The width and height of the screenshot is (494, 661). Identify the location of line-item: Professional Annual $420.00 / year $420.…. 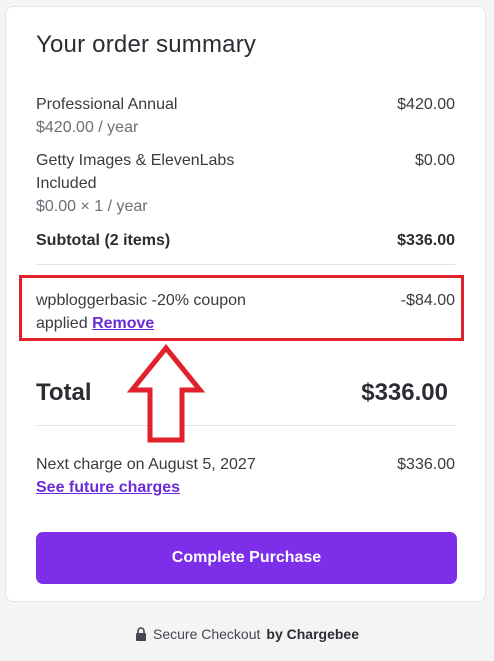
(245, 116).